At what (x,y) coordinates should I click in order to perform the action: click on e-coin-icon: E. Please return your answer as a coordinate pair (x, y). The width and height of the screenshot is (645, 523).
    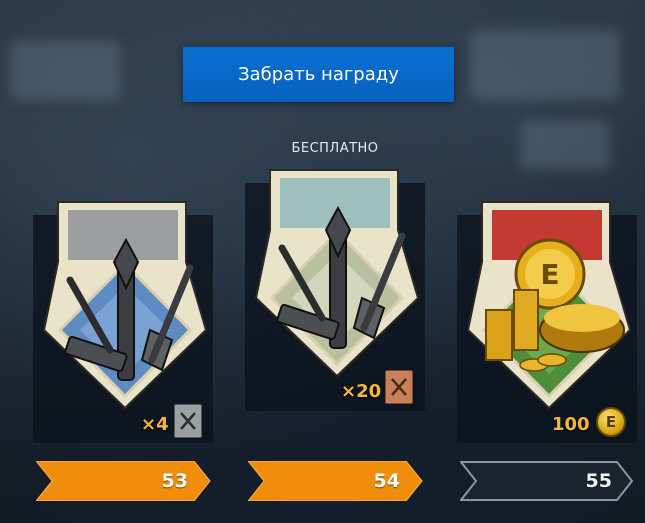
    Looking at the image, I should click on (611, 422).